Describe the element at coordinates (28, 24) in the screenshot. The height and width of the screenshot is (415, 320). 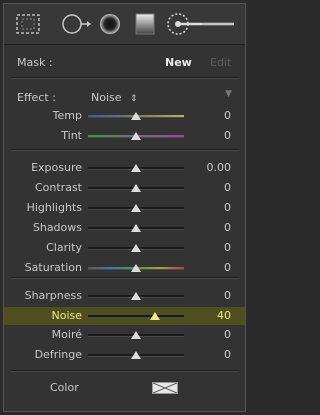
I see `crop-overlay-tool-icon` at that location.